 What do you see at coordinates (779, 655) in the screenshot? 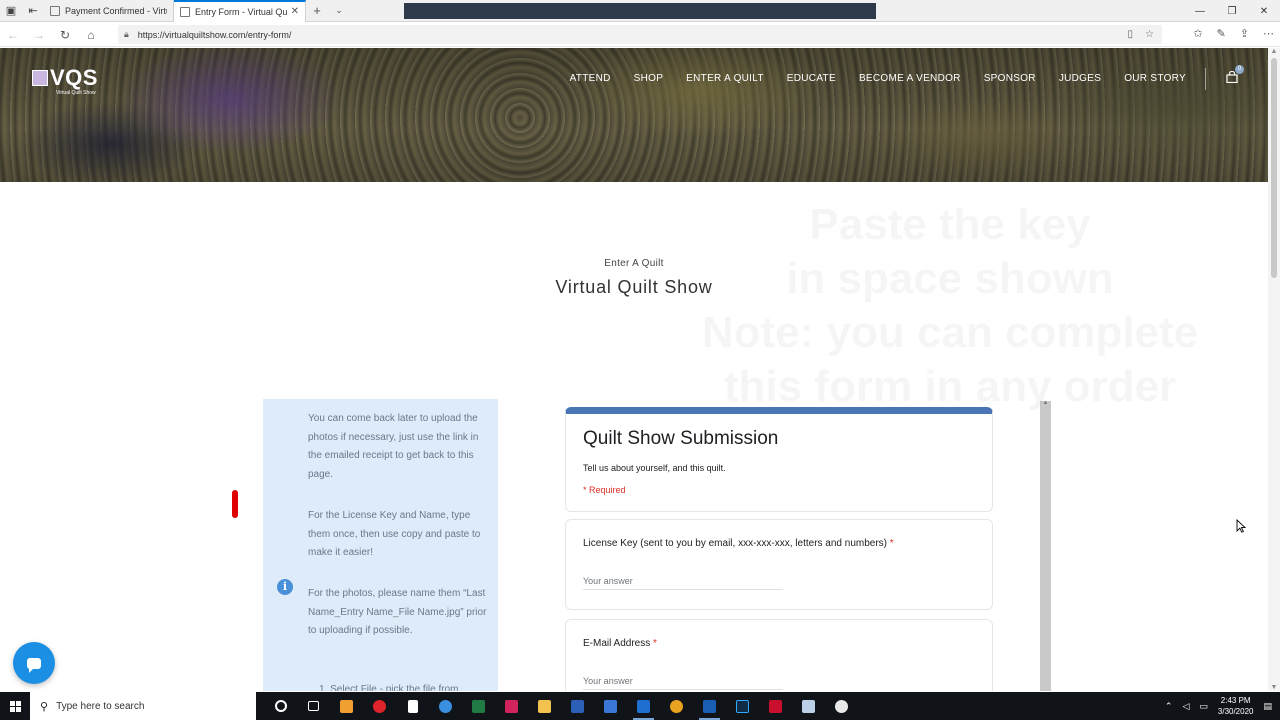
I see `email-question: E-Mail Address * Your answer` at bounding box center [779, 655].